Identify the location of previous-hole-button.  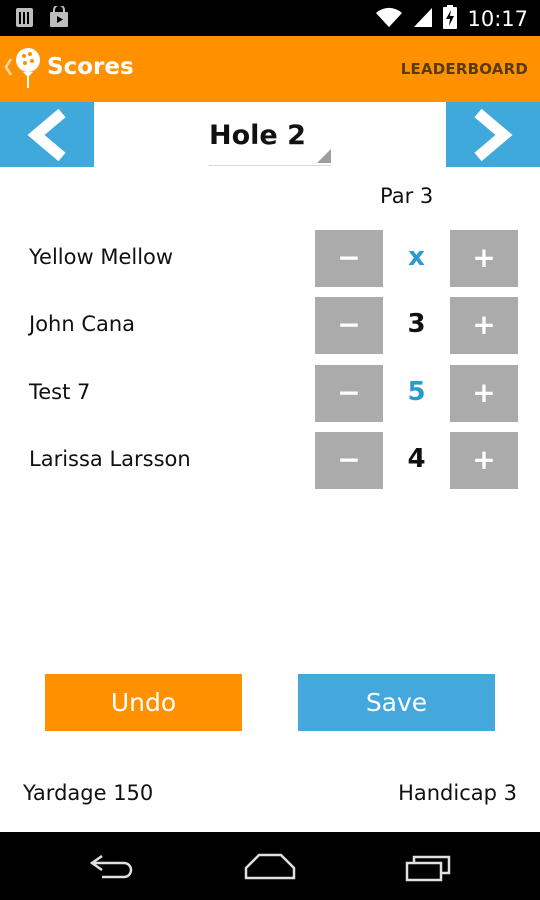
(47, 134).